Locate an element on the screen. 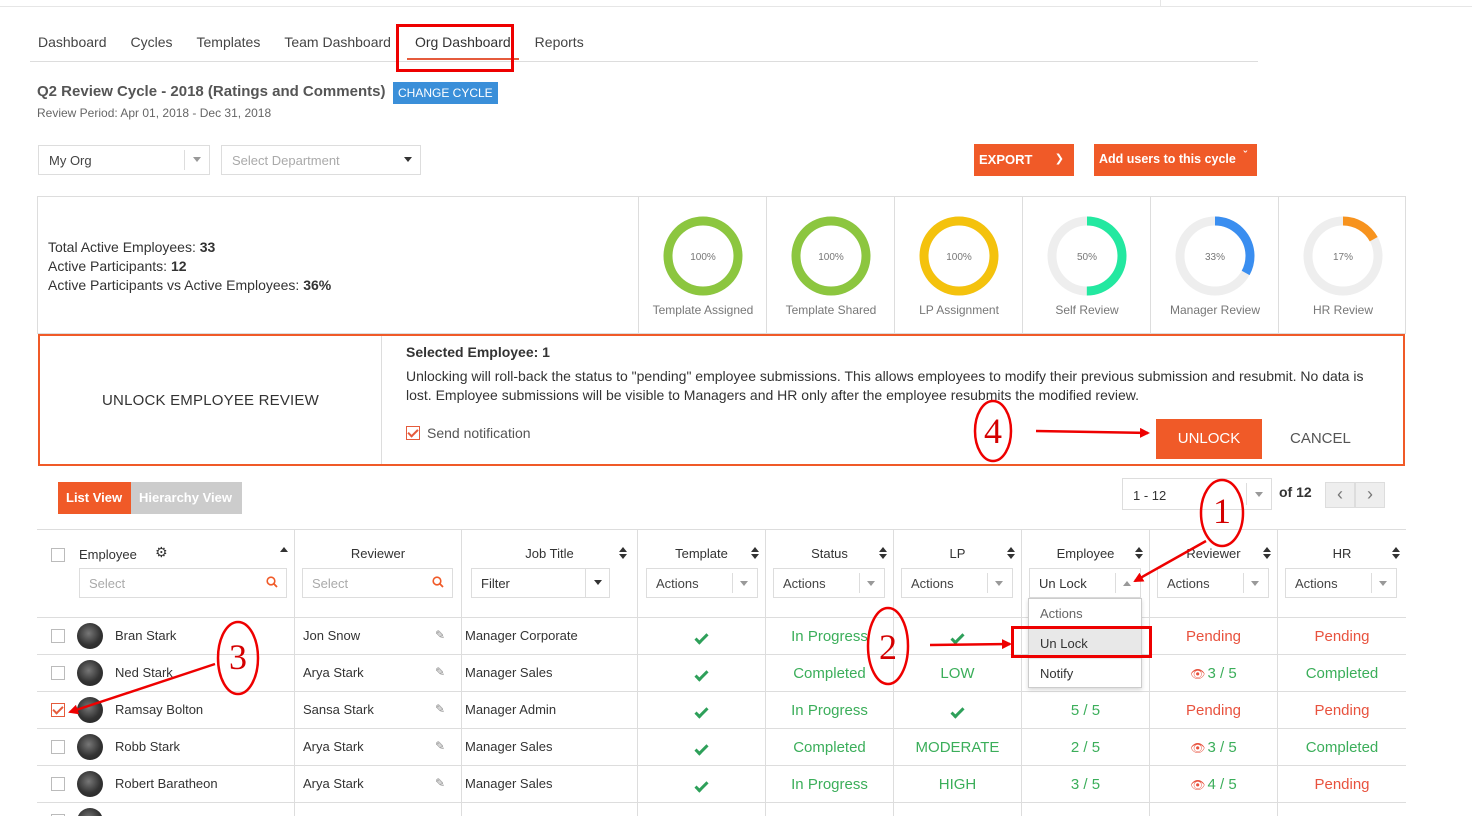  send-notification-option: Send notification is located at coordinates (468, 433).